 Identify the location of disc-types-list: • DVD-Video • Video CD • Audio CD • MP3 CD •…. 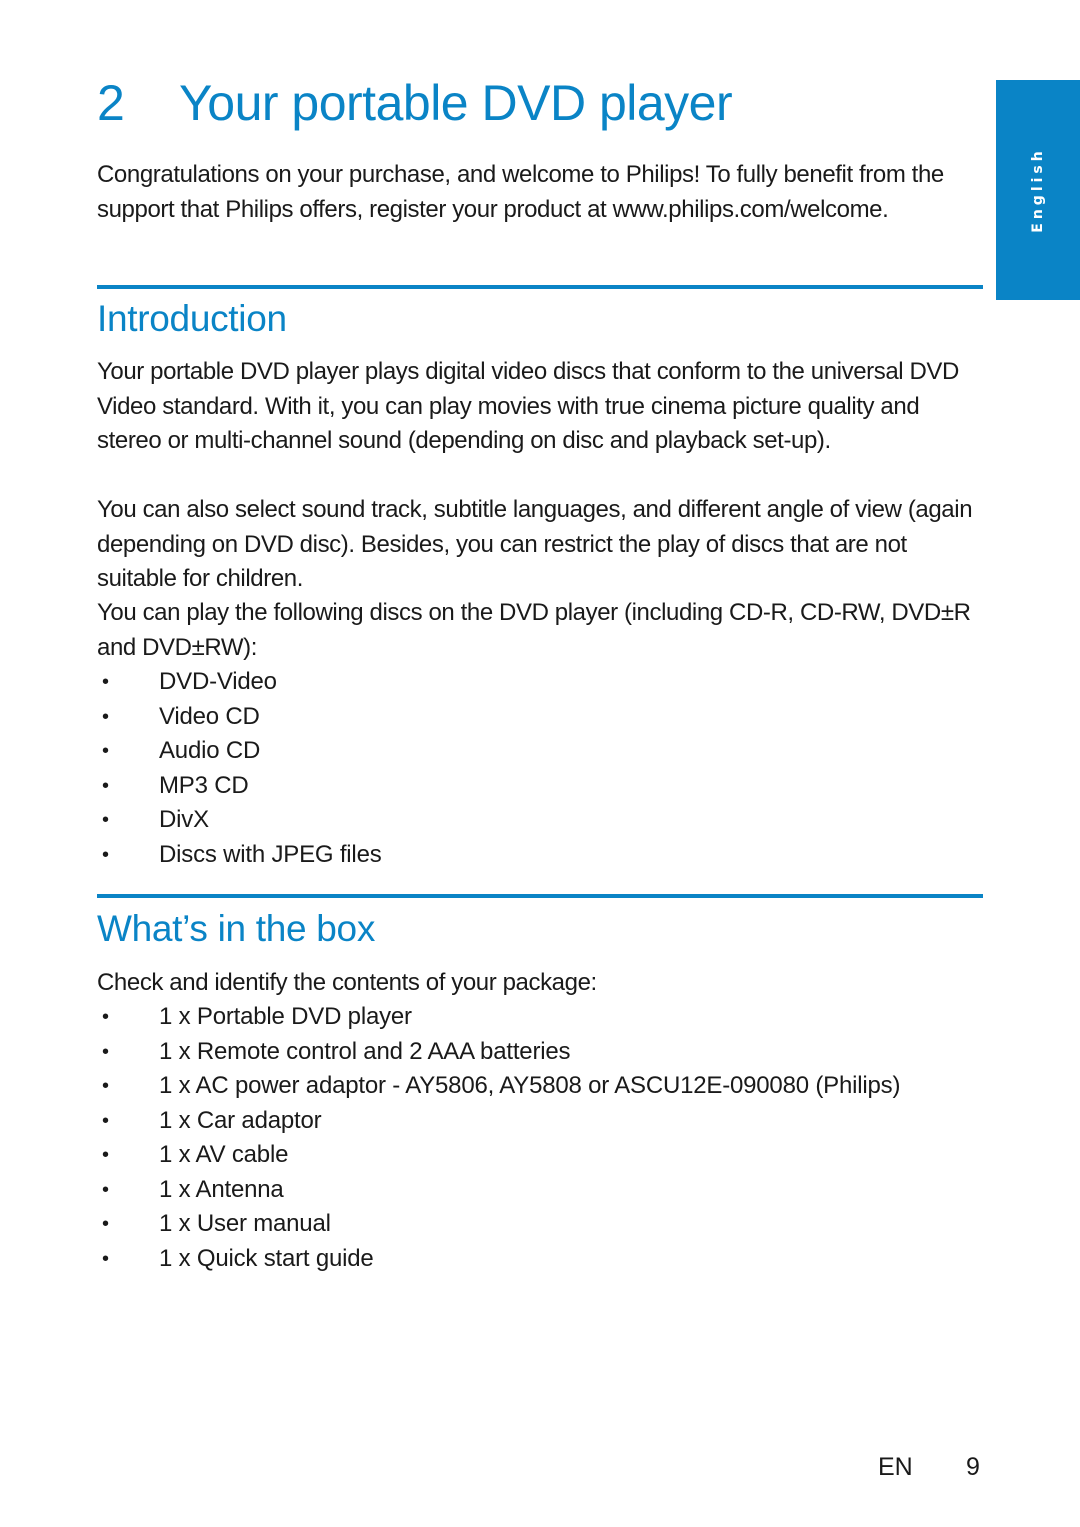
(538, 768).